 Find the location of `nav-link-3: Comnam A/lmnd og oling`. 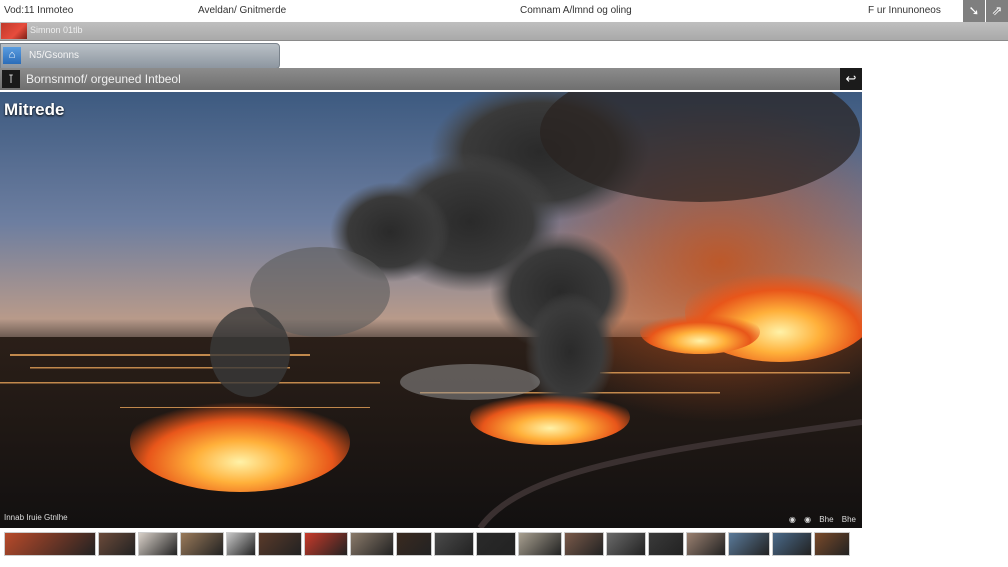

nav-link-3: Comnam A/lmnd og oling is located at coordinates (576, 10).